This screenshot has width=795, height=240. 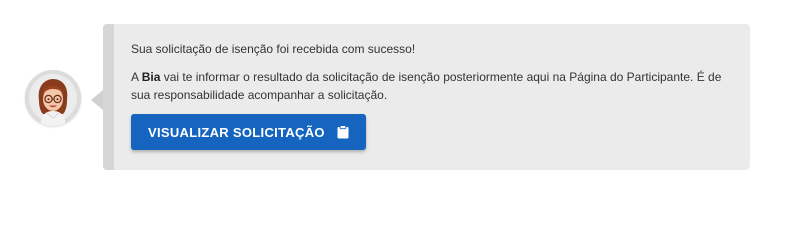 I want to click on view-request-button: VISUALIZAR SOLICITAÇÃO, so click(x=248, y=132).